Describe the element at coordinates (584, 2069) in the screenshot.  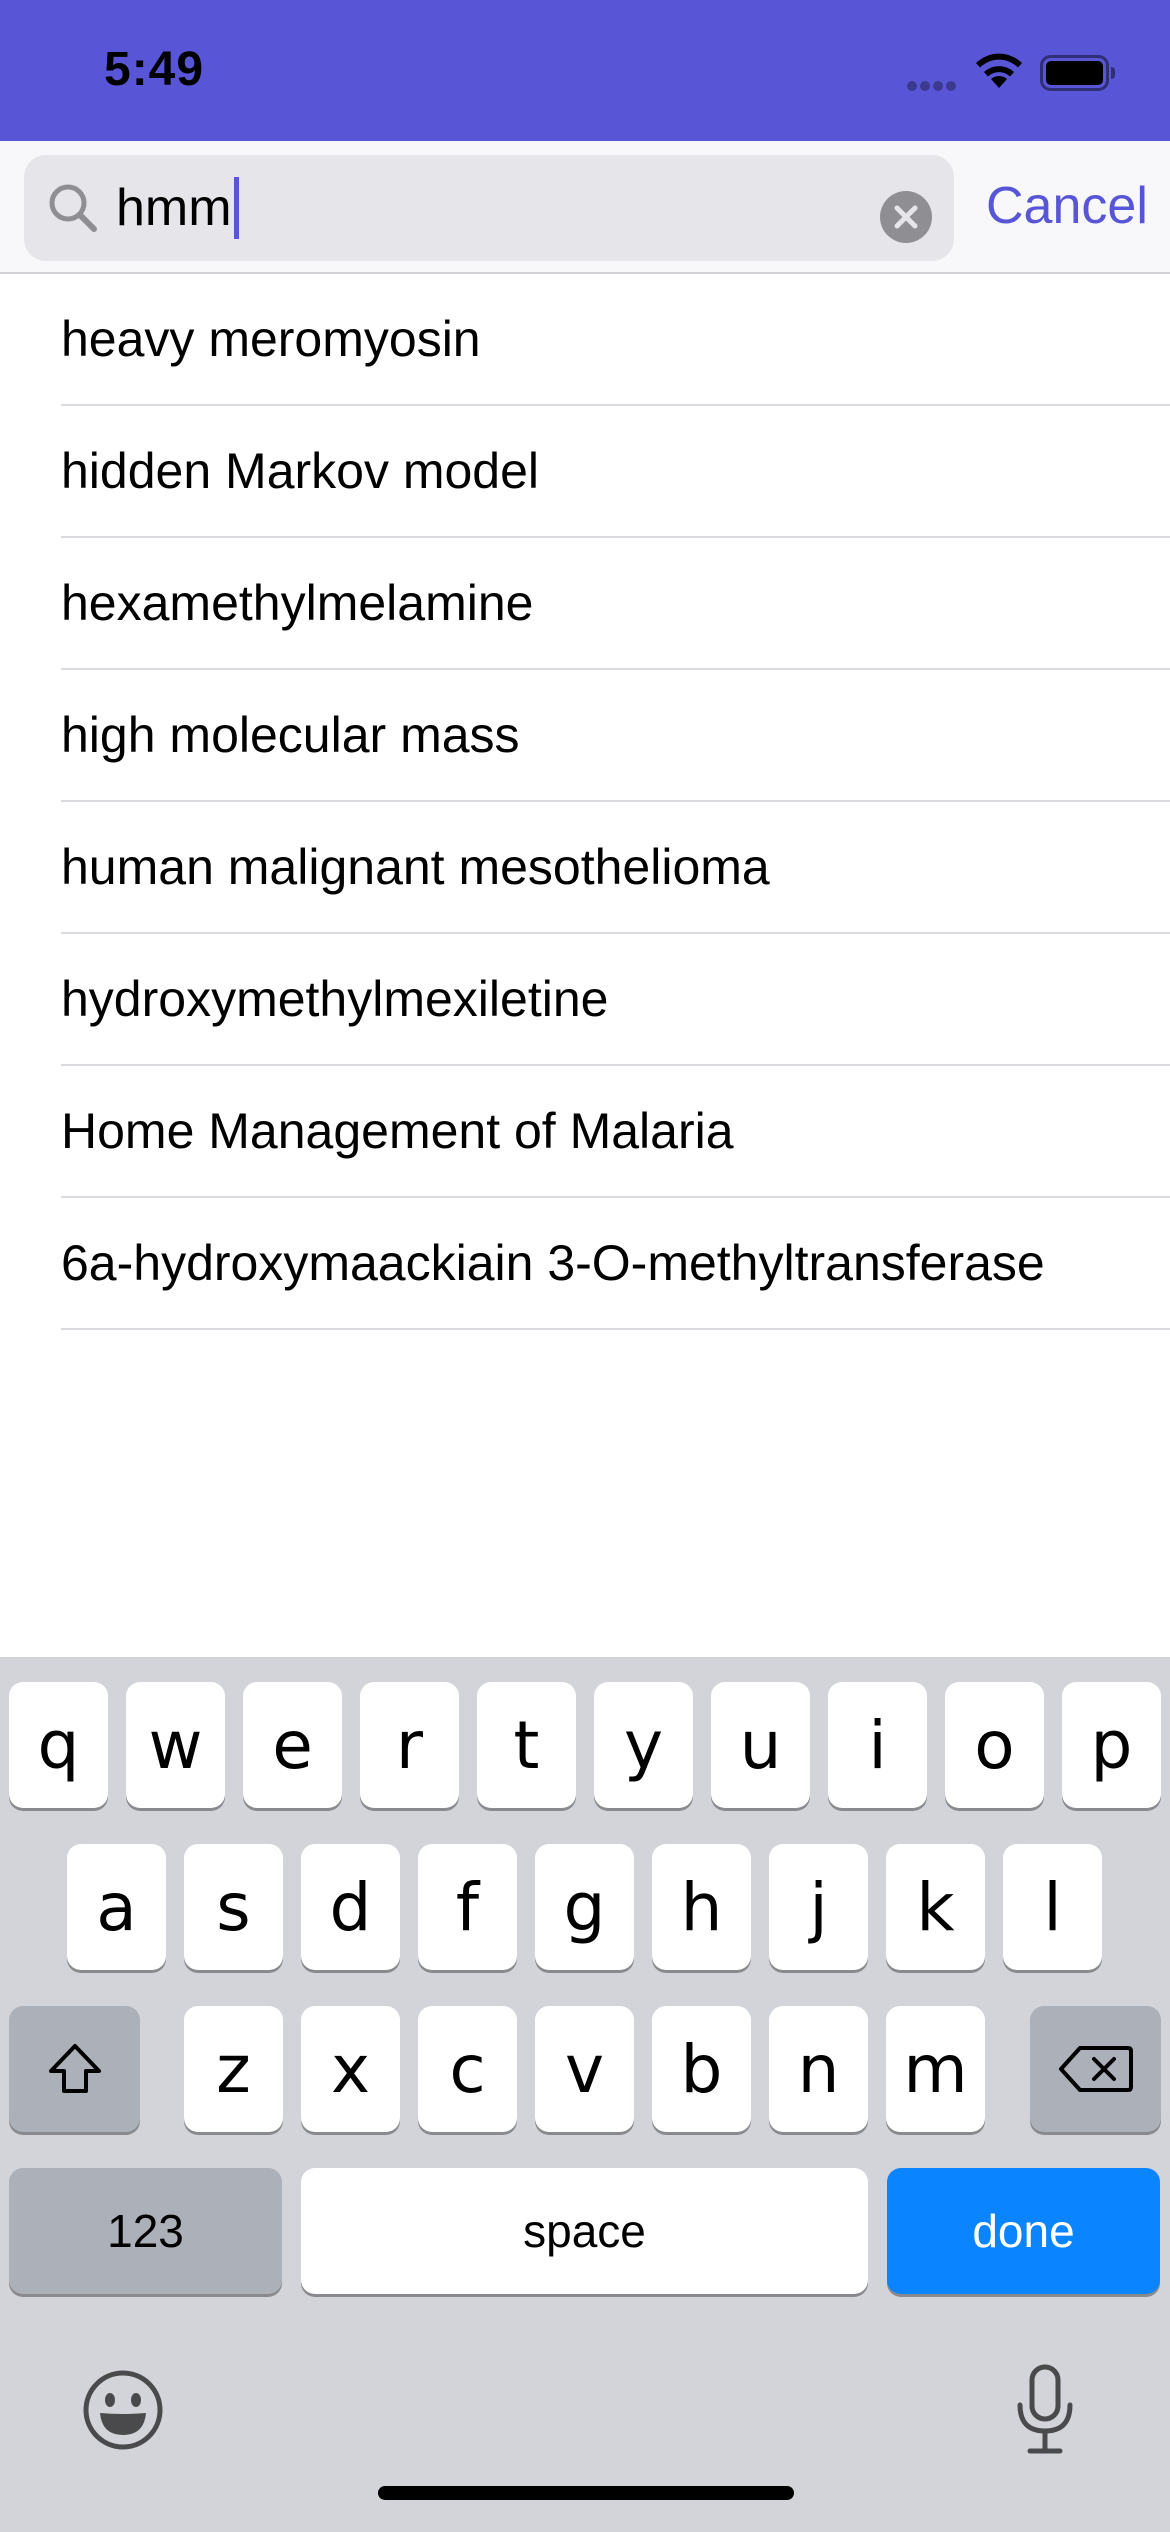
I see `key-v: v` at that location.